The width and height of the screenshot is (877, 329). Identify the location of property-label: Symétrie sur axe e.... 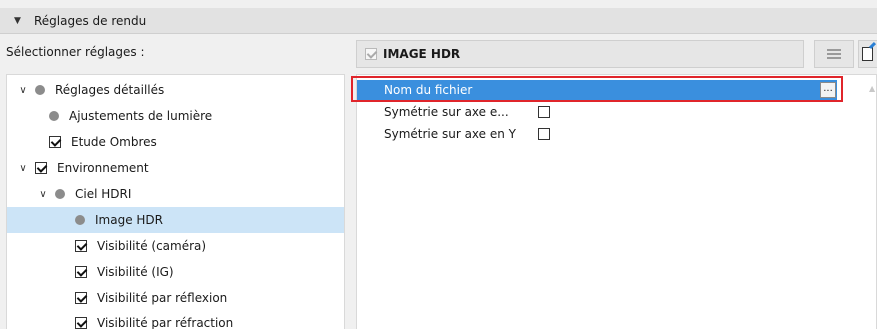
(446, 112).